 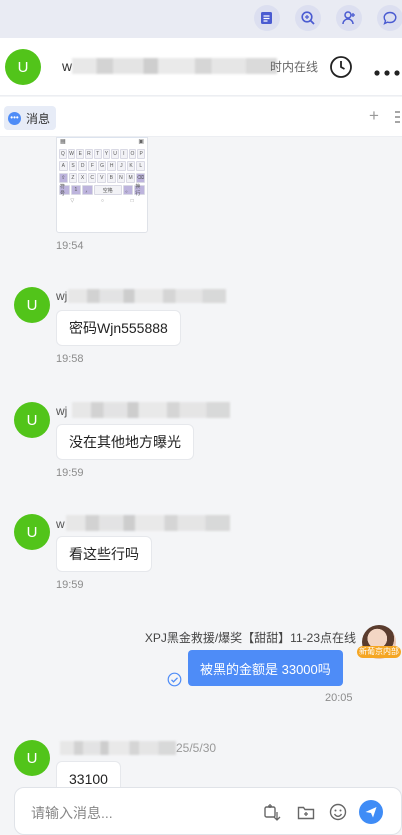 I want to click on tab-menu-icon, so click(x=397, y=117).